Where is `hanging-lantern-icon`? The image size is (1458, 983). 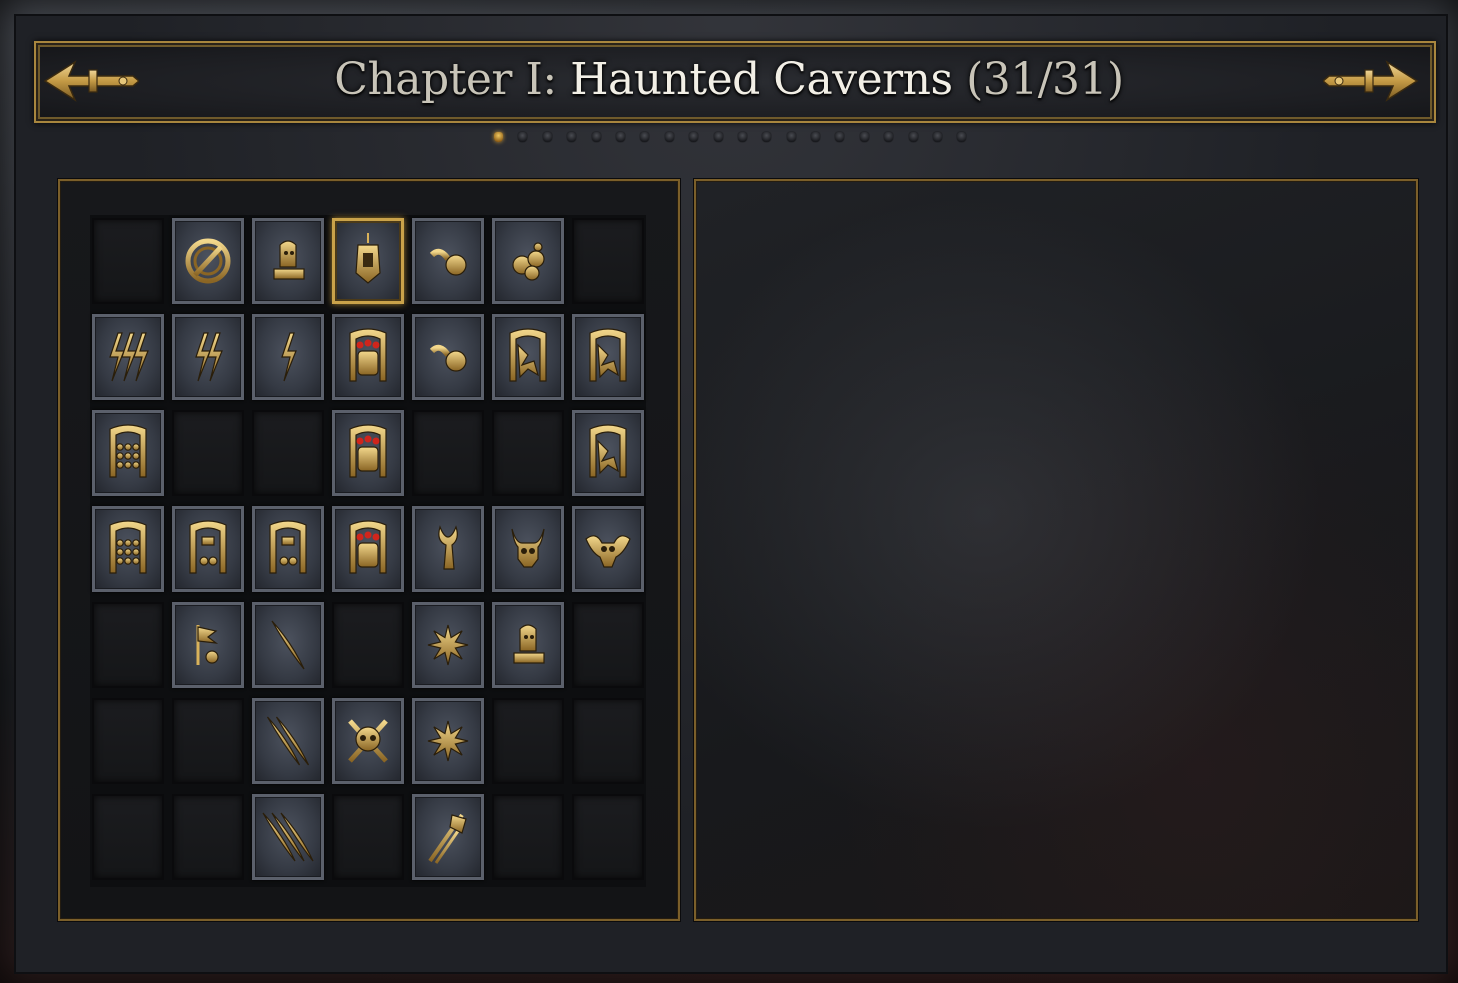
hanging-lantern-icon is located at coordinates (368, 261).